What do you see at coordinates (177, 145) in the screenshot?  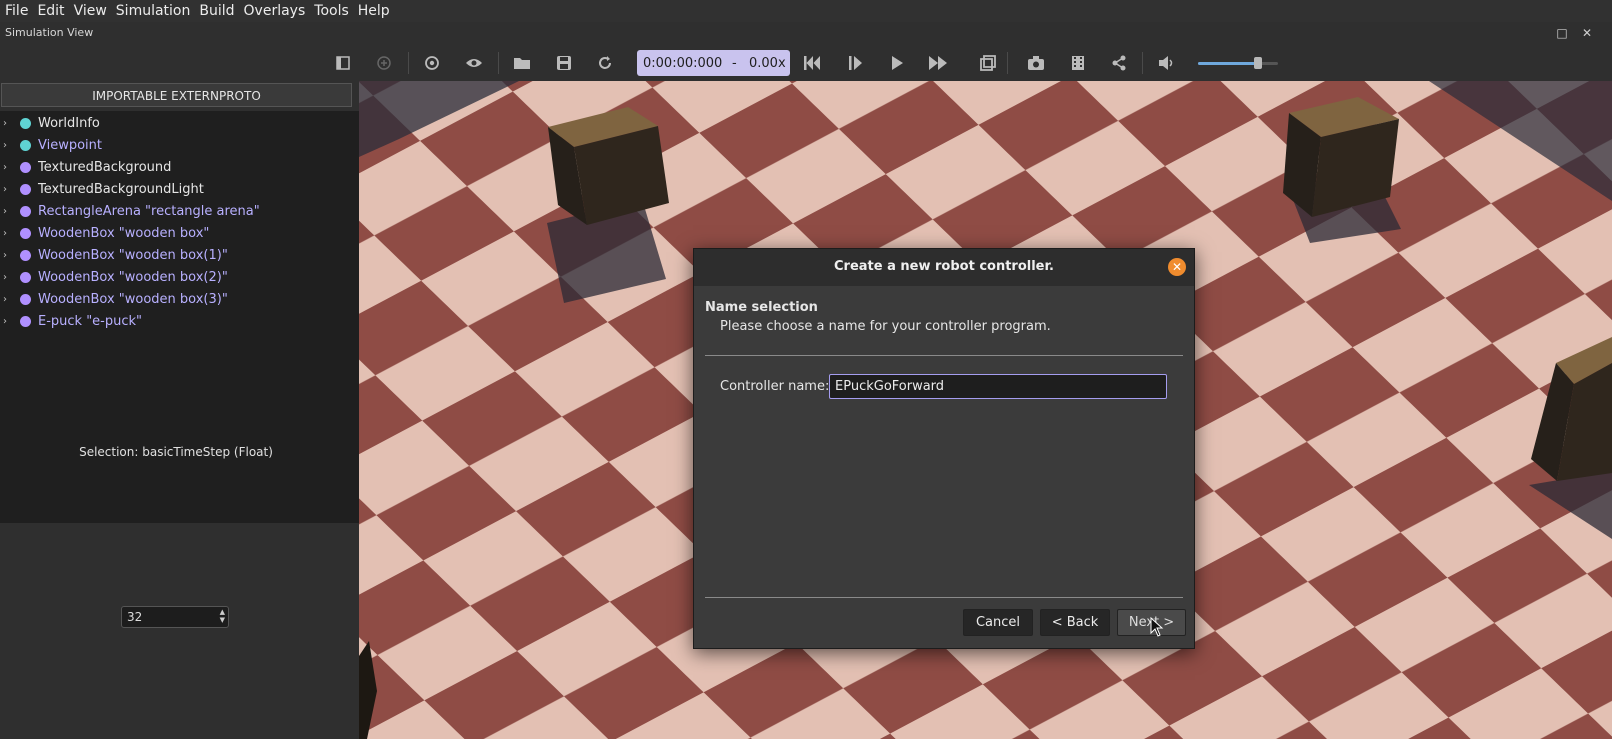 I see `scene-tree-item: › Viewpoint` at bounding box center [177, 145].